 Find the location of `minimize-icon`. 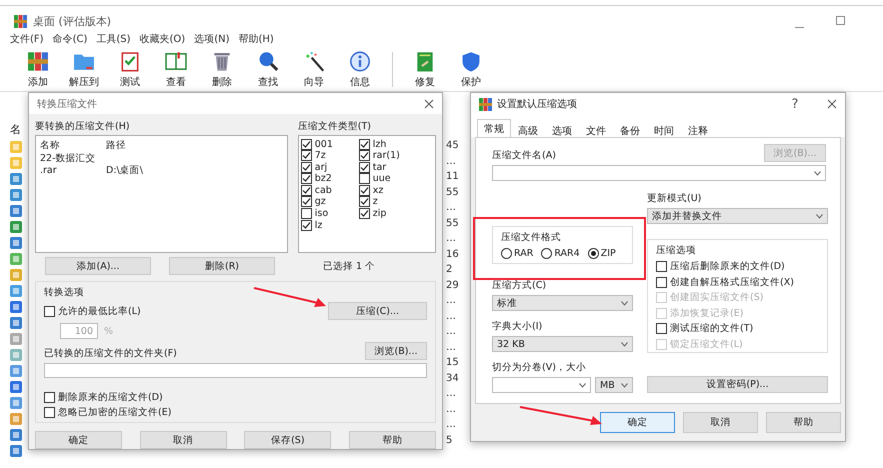

minimize-icon is located at coordinates (799, 28).